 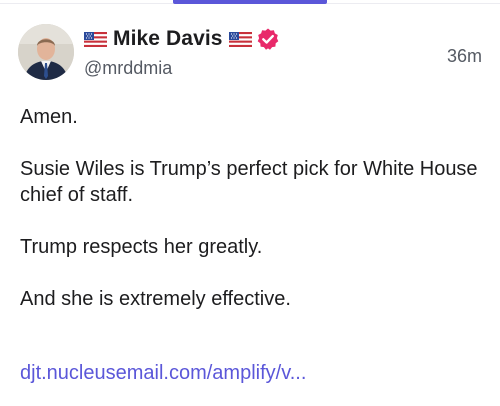 I want to click on avatar, so click(x=46, y=52).